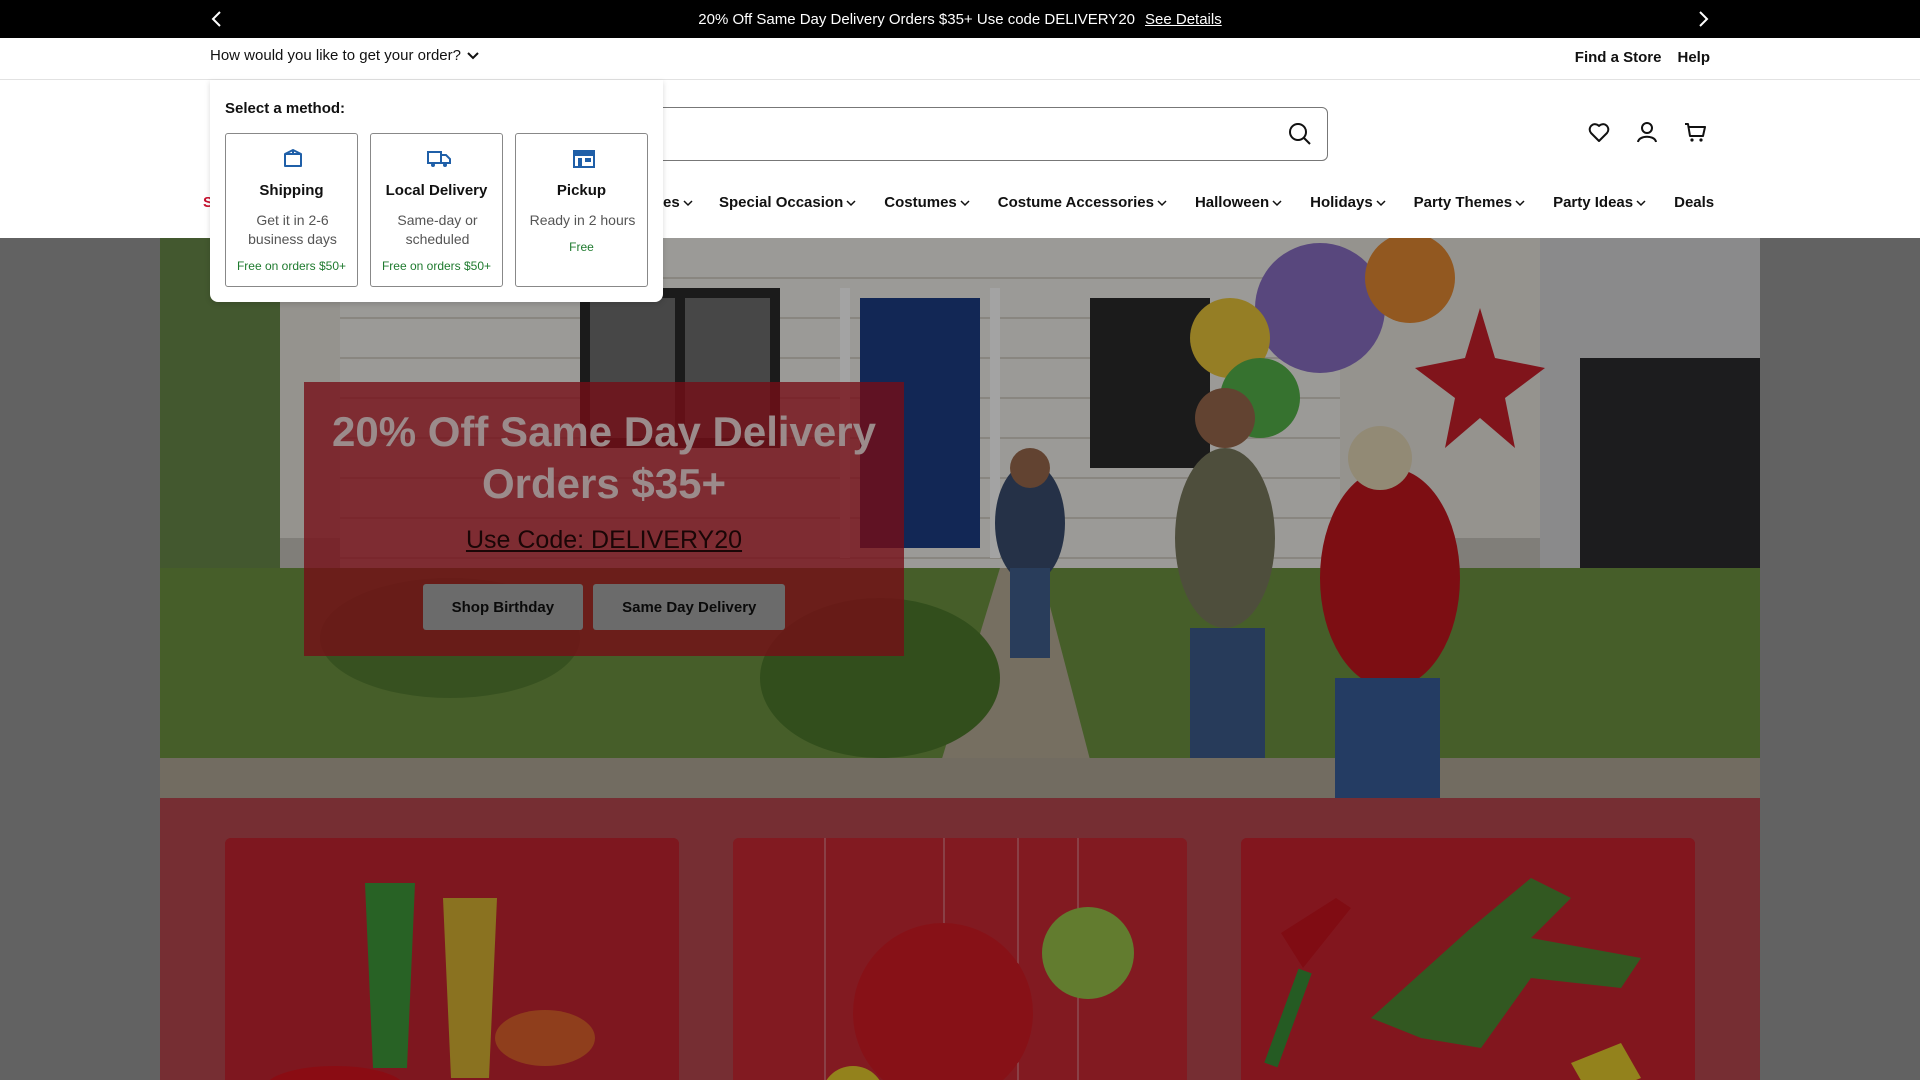 This screenshot has width=1920, height=1080. What do you see at coordinates (581, 247) in the screenshot?
I see `method-note: Free` at bounding box center [581, 247].